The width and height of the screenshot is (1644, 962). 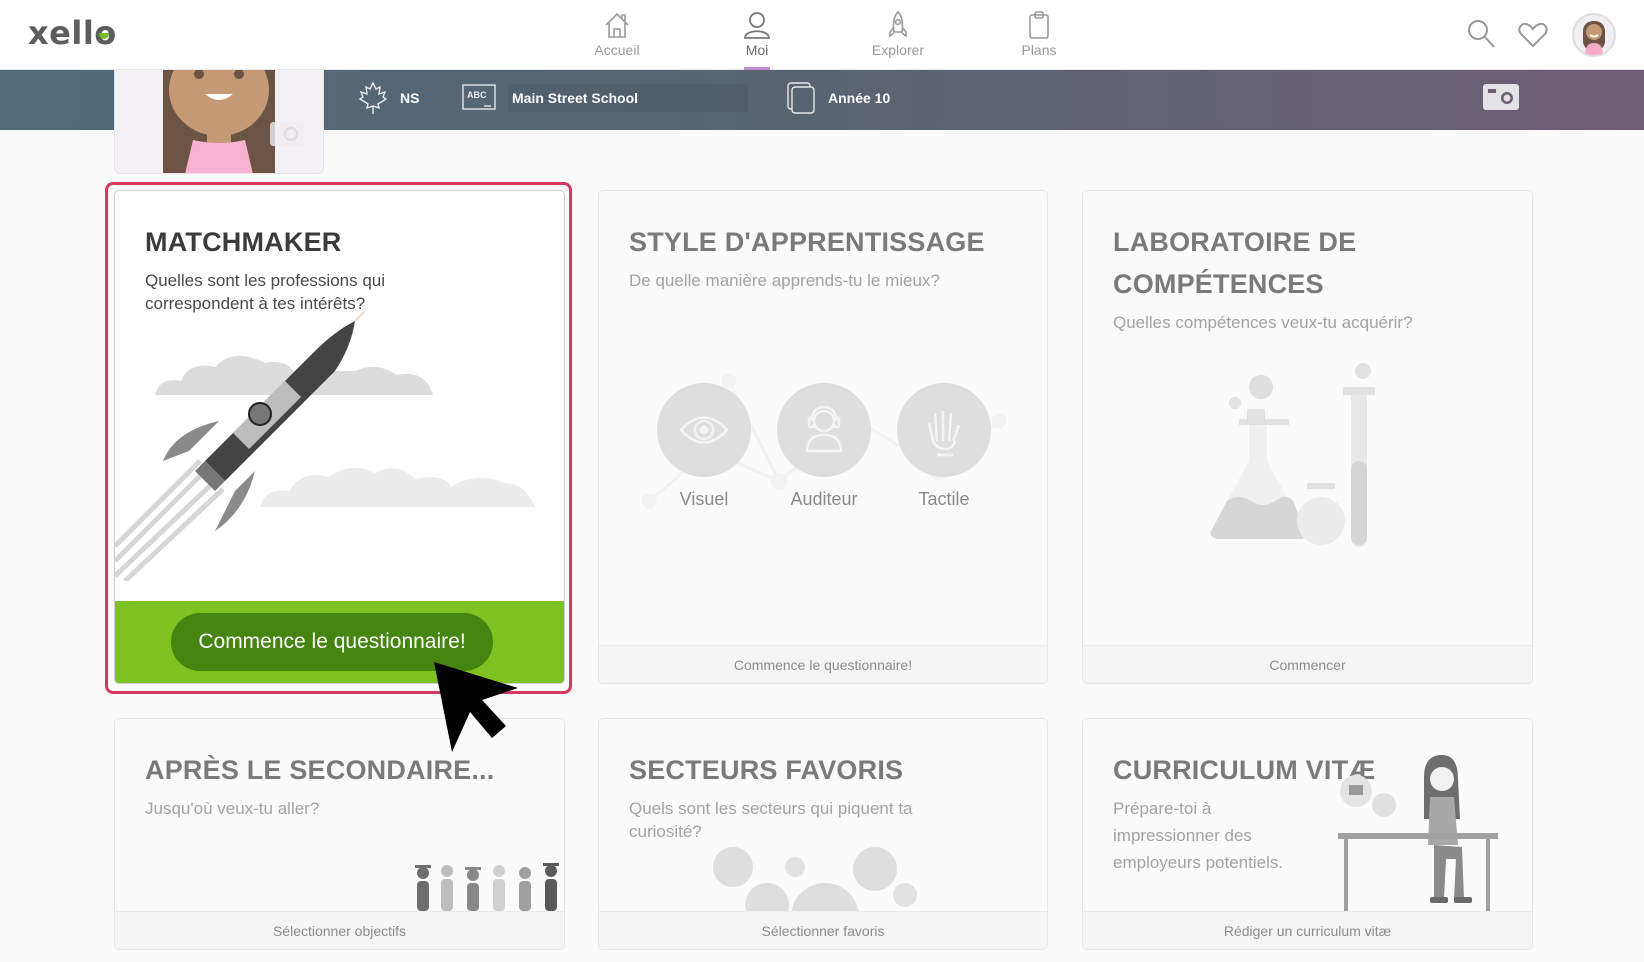 What do you see at coordinates (1039, 25) in the screenshot?
I see `clipboard-icon` at bounding box center [1039, 25].